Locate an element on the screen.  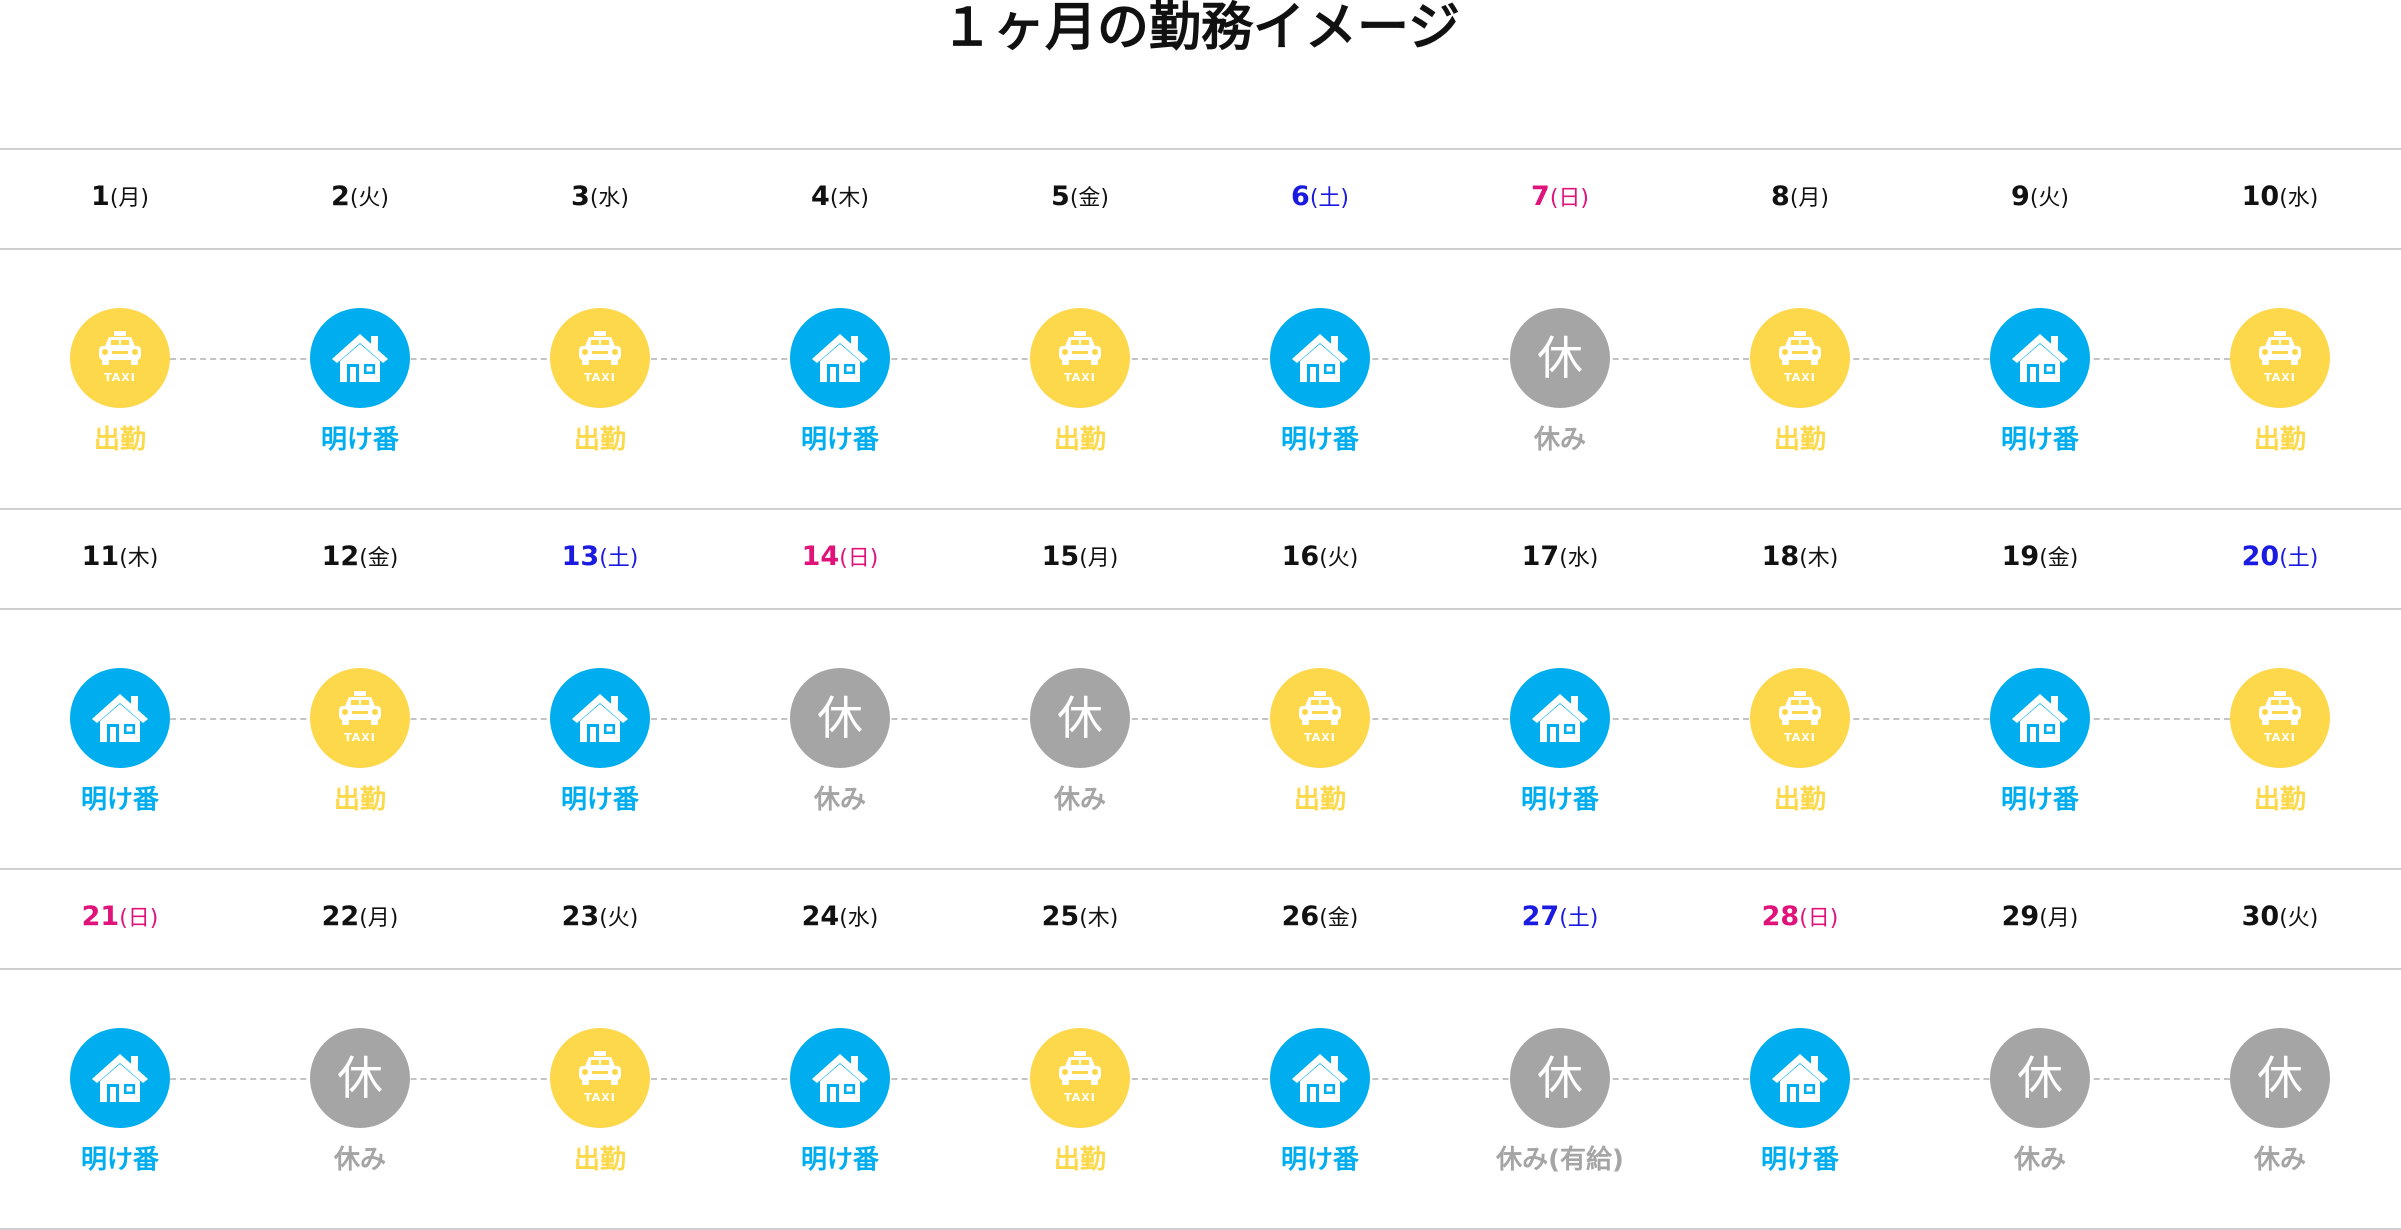
date-number: 12 is located at coordinates (340, 556).